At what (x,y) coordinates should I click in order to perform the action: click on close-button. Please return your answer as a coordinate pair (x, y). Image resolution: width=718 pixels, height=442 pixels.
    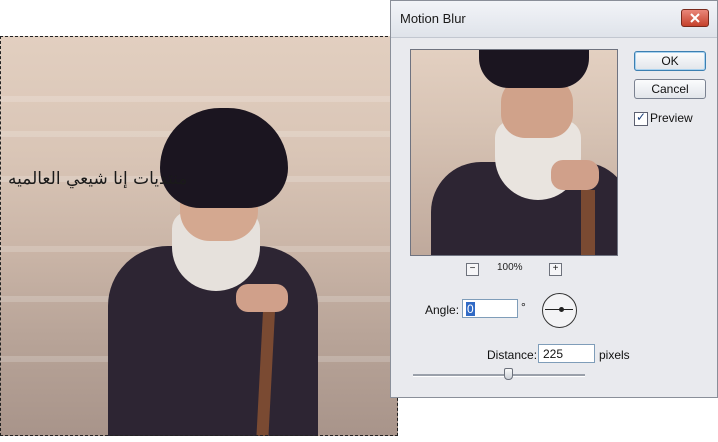
    Looking at the image, I should click on (695, 18).